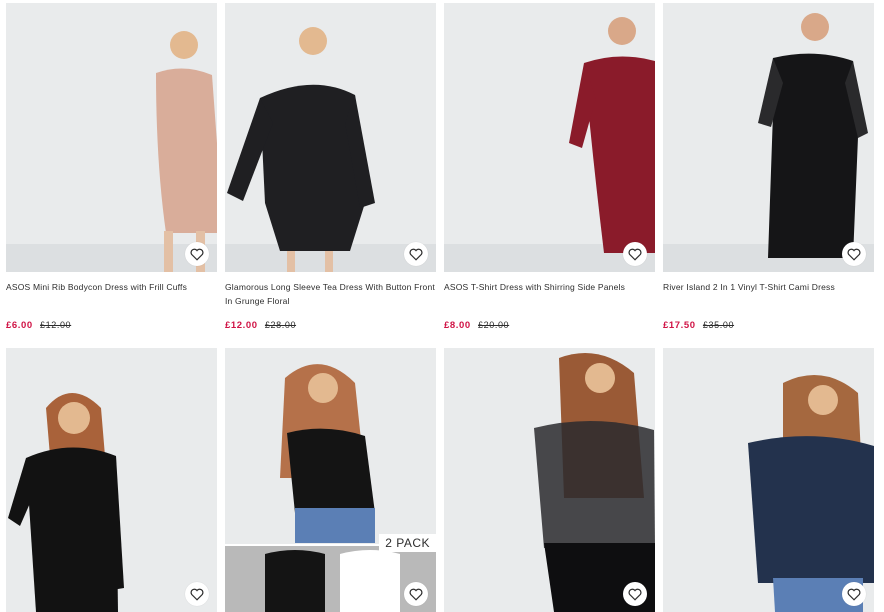  What do you see at coordinates (494, 325) in the screenshot?
I see `original-price: £20.00` at bounding box center [494, 325].